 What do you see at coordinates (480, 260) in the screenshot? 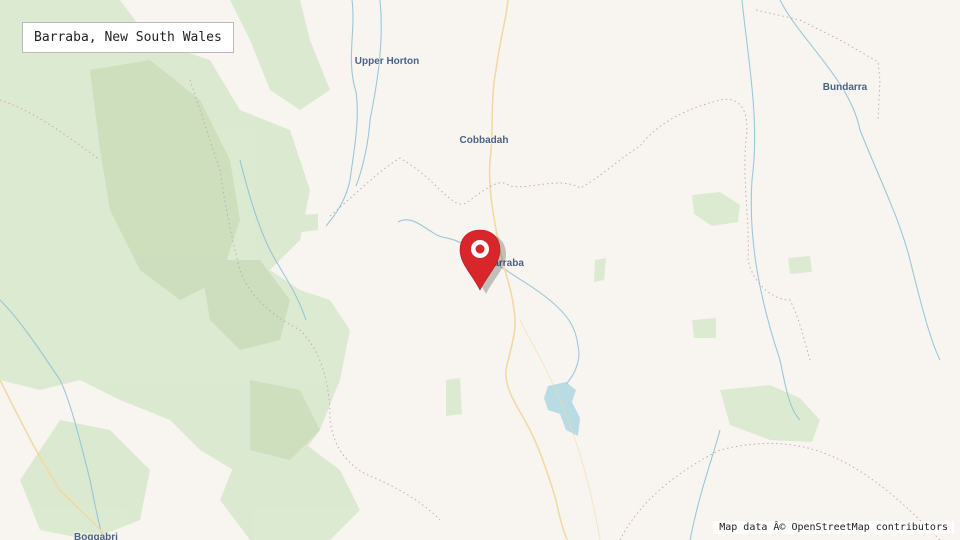
I see `map-pin-body` at bounding box center [480, 260].